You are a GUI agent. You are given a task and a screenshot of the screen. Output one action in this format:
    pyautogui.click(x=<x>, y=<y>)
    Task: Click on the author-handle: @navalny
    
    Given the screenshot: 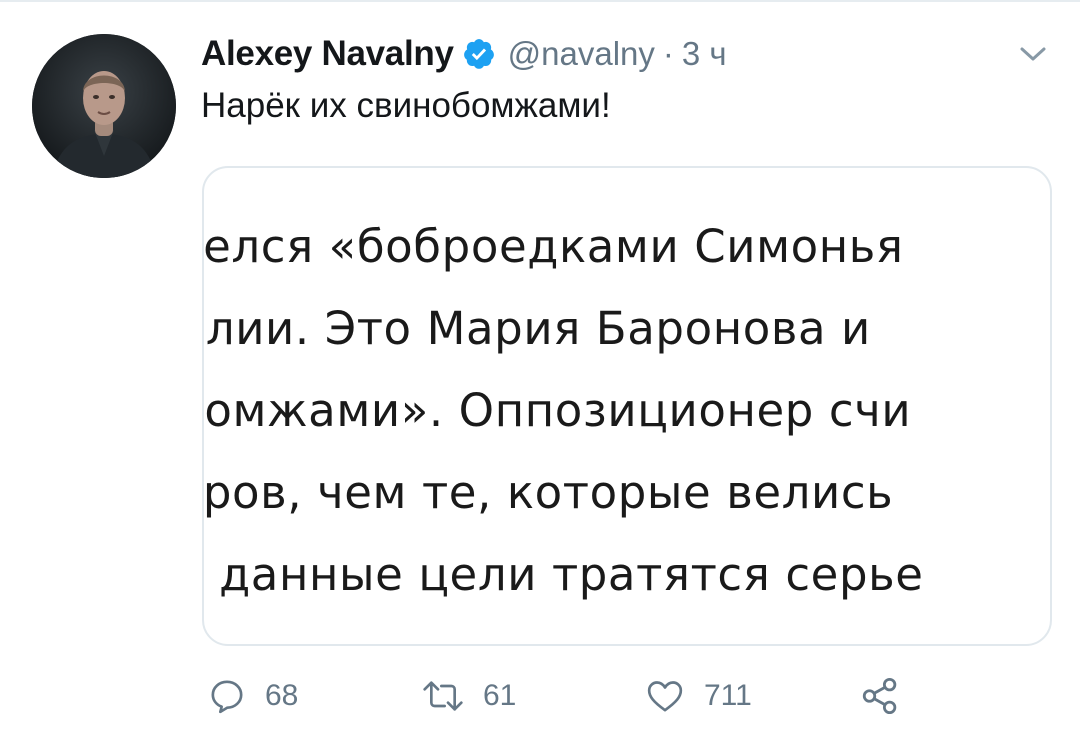 What is the action you would take?
    pyautogui.click(x=581, y=54)
    